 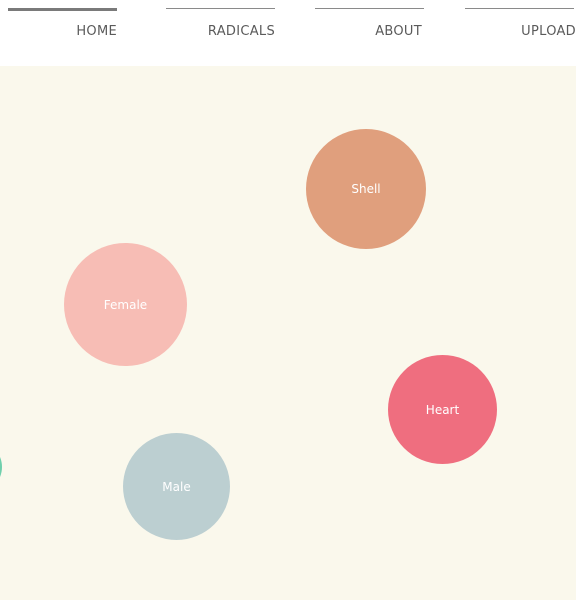 What do you see at coordinates (369, 33) in the screenshot?
I see `nav-about: ABOUT` at bounding box center [369, 33].